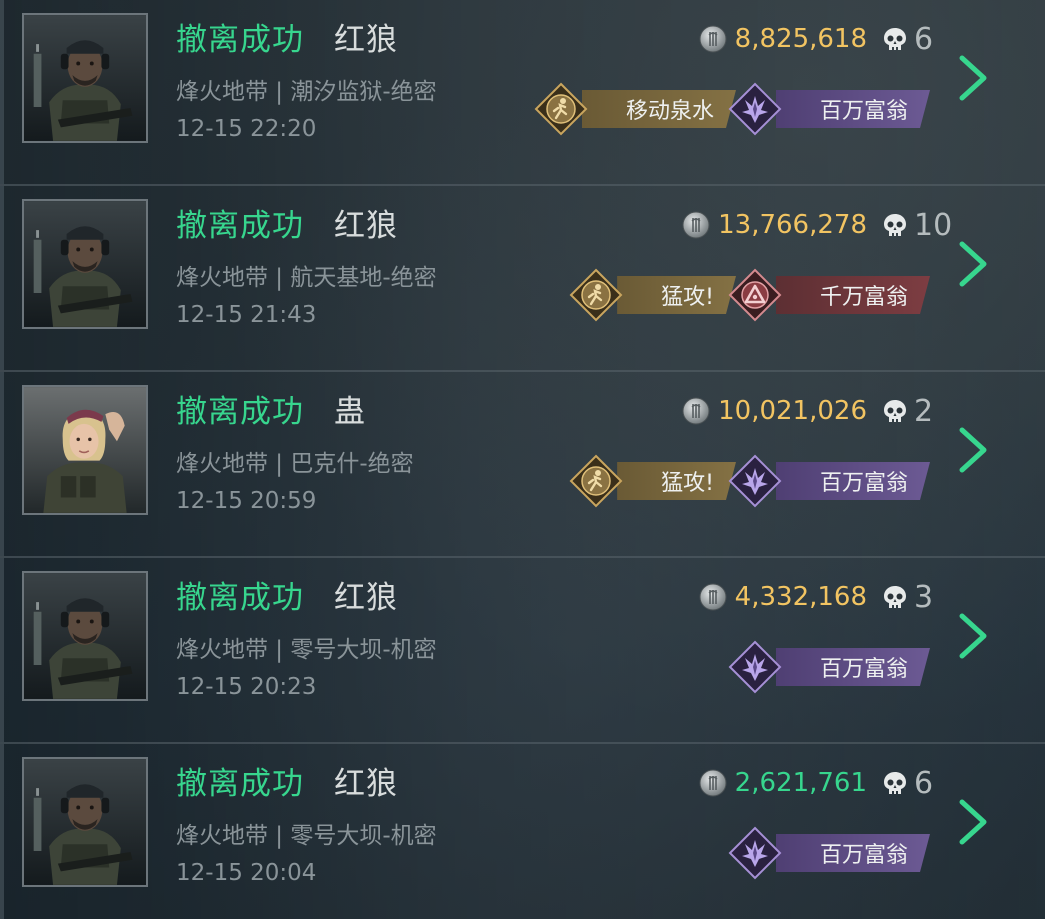 The height and width of the screenshot is (919, 1045). Describe the element at coordinates (350, 412) in the screenshot. I see `operator-name: 蛊` at that location.